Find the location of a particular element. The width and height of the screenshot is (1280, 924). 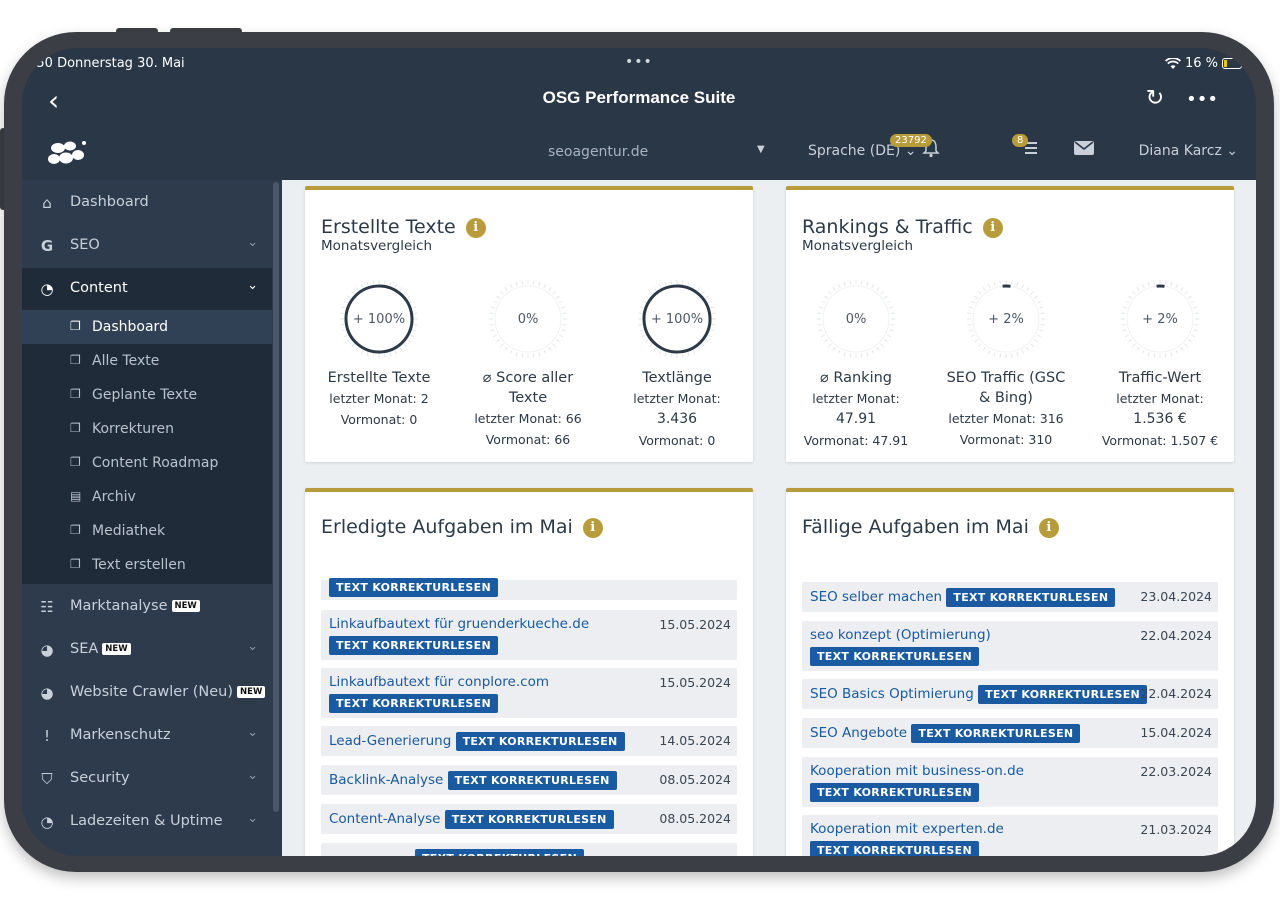

more-icon: ••• is located at coordinates (1202, 100).